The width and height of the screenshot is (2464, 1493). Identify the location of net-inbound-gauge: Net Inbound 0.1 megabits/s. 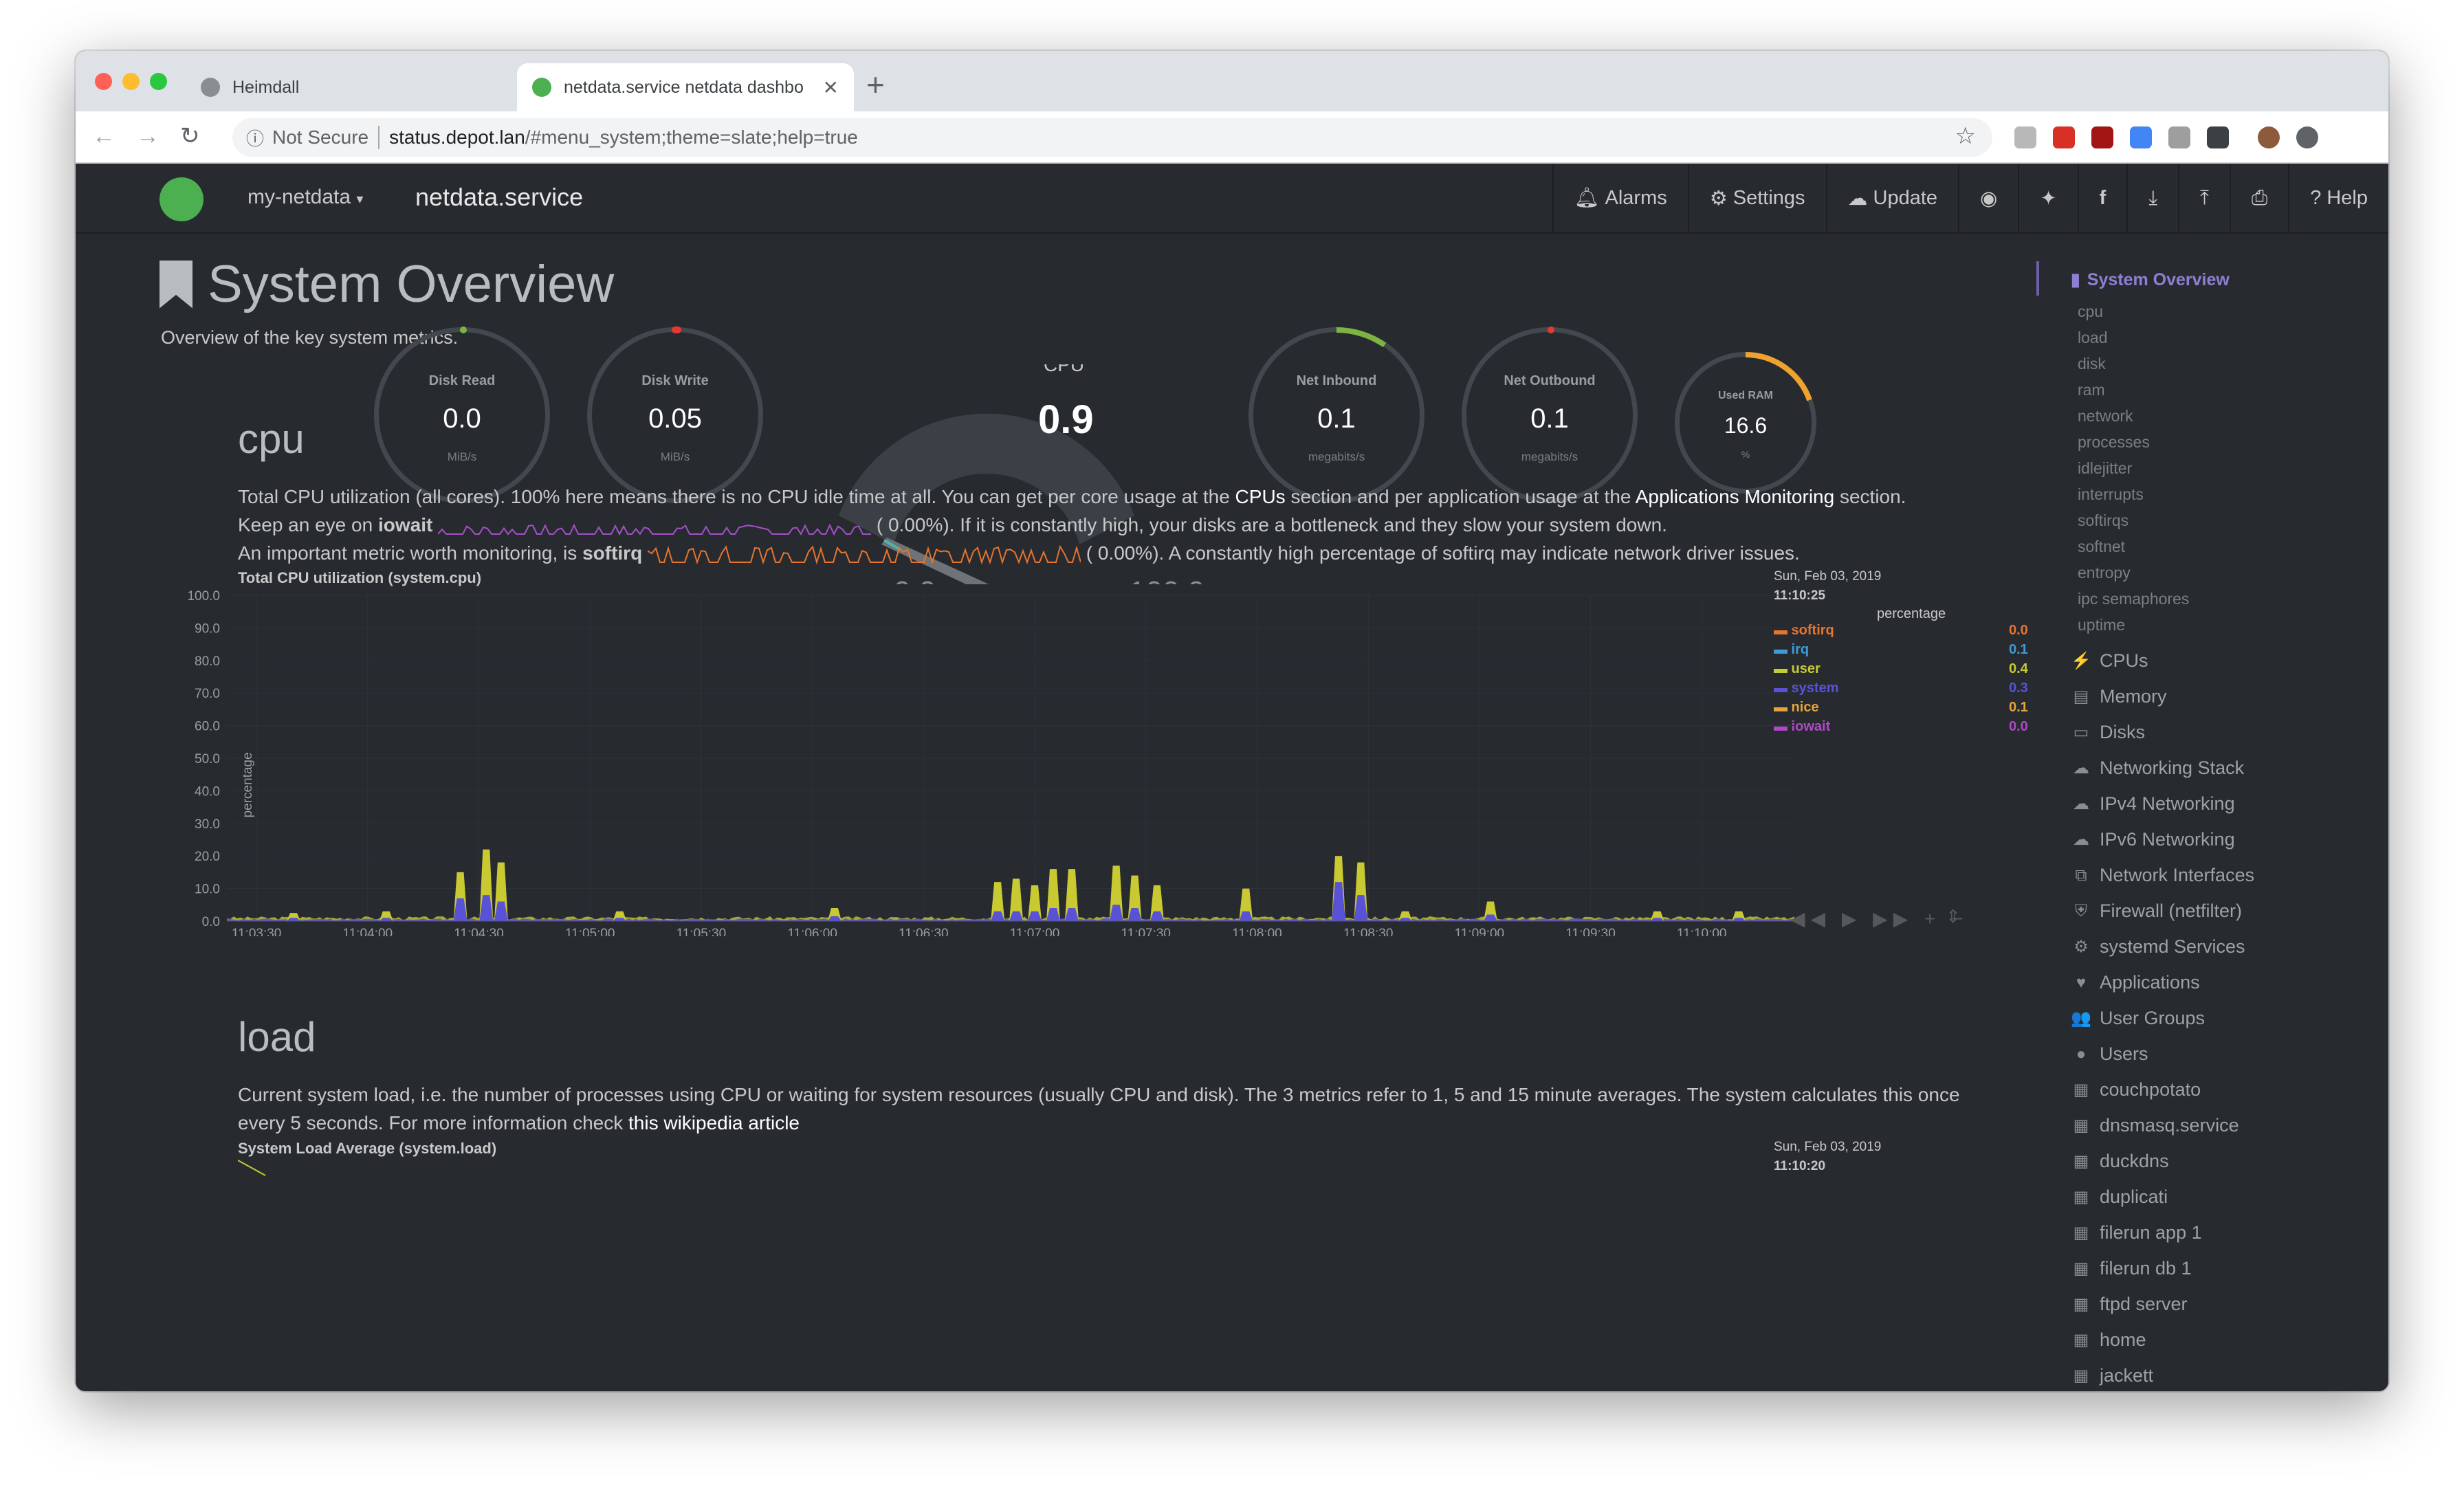
(1336, 415).